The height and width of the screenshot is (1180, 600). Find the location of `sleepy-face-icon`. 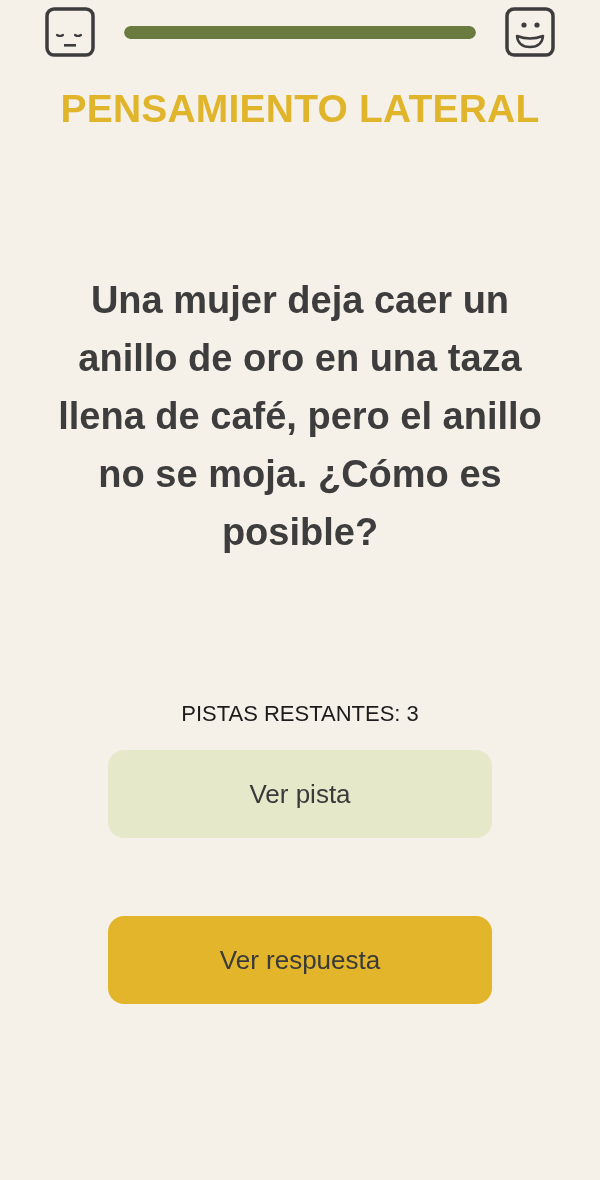

sleepy-face-icon is located at coordinates (70, 32).